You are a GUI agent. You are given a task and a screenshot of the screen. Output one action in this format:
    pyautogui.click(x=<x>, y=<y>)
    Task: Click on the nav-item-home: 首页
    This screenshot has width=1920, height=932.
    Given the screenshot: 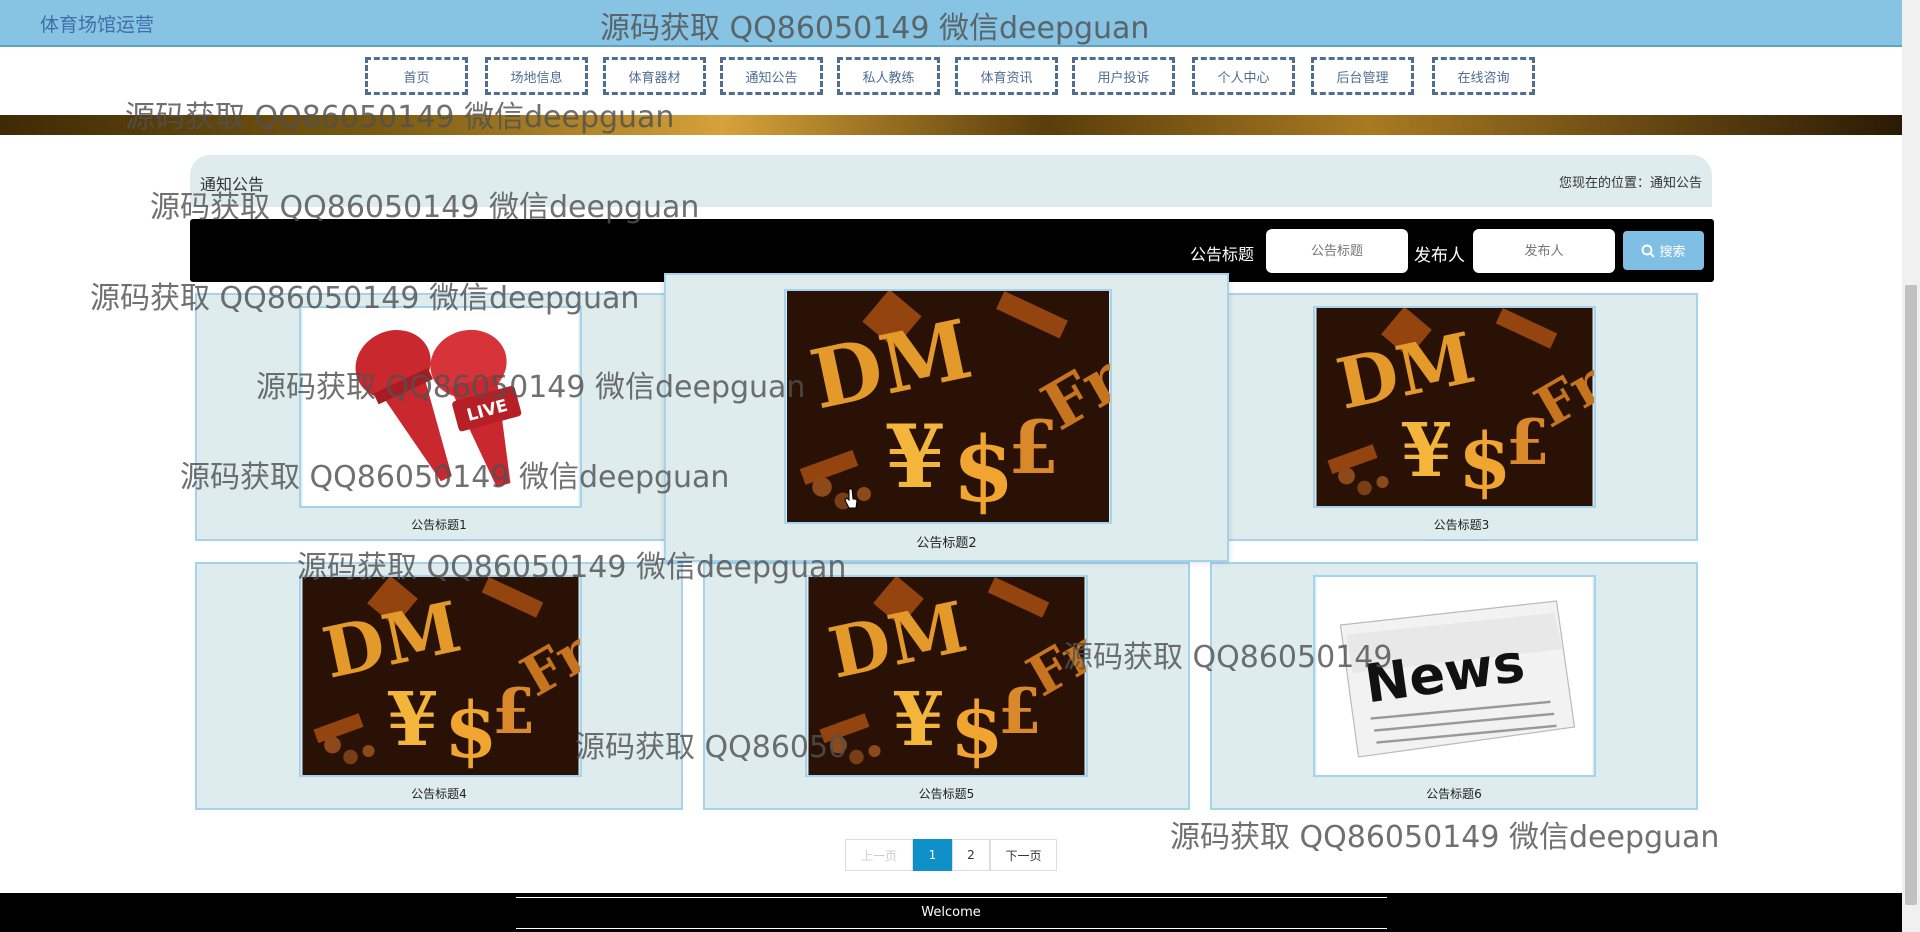 What is the action you would take?
    pyautogui.click(x=416, y=76)
    